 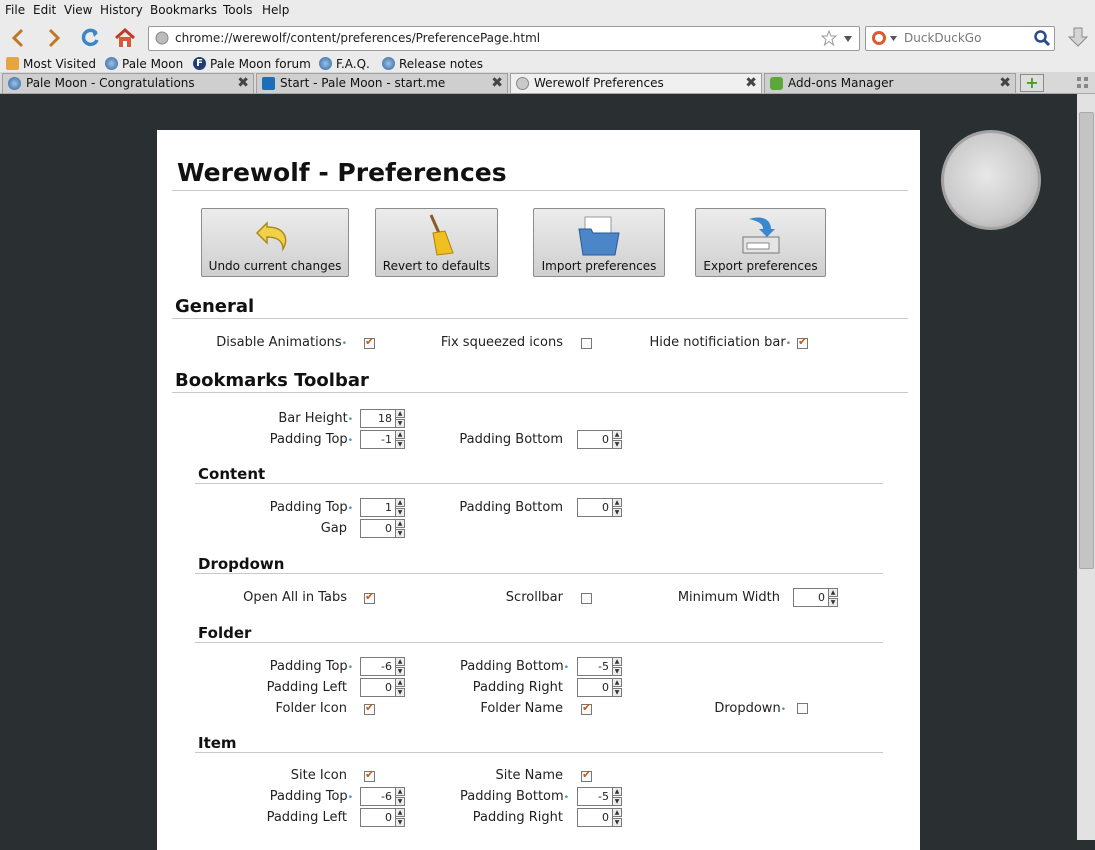 I want to click on export-preferences-button: Export preferences, so click(x=760, y=242).